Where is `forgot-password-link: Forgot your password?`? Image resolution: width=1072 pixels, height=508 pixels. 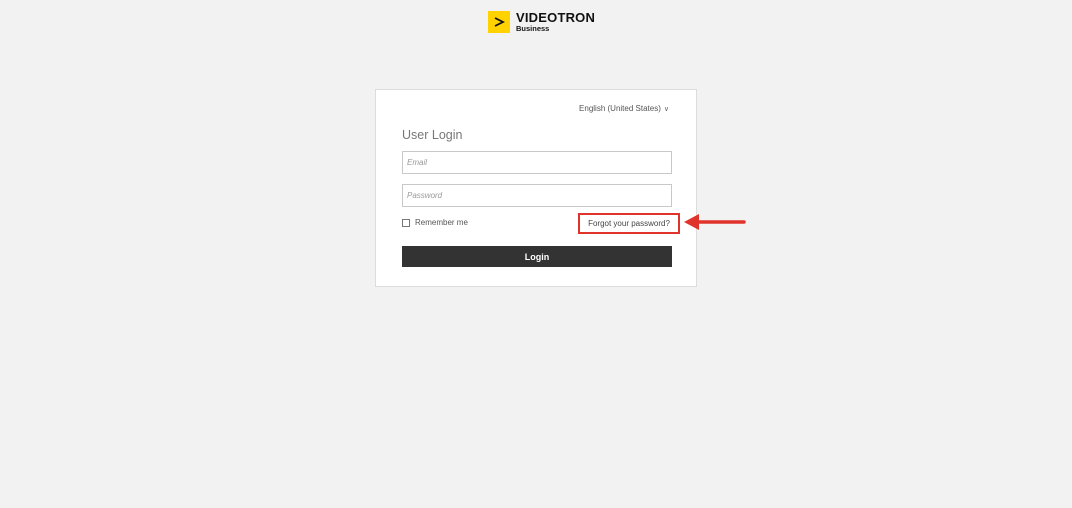 forgot-password-link: Forgot your password? is located at coordinates (629, 223).